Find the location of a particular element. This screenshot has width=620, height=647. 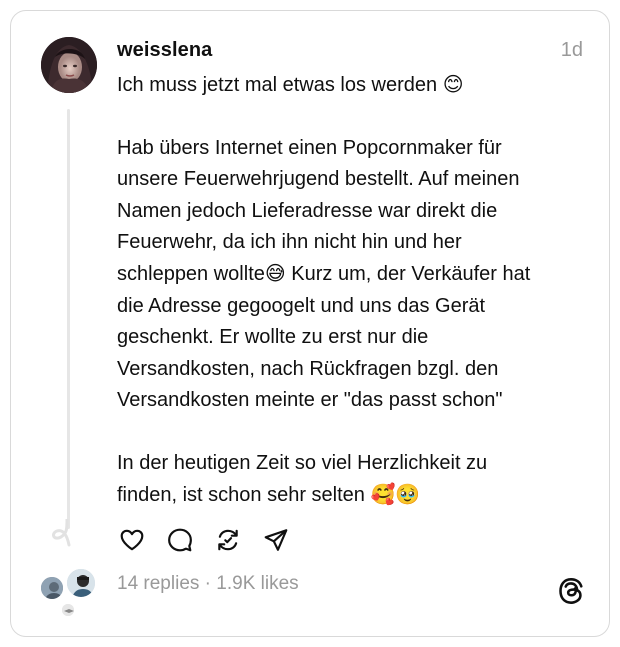

reply-avatars is located at coordinates (71, 592).